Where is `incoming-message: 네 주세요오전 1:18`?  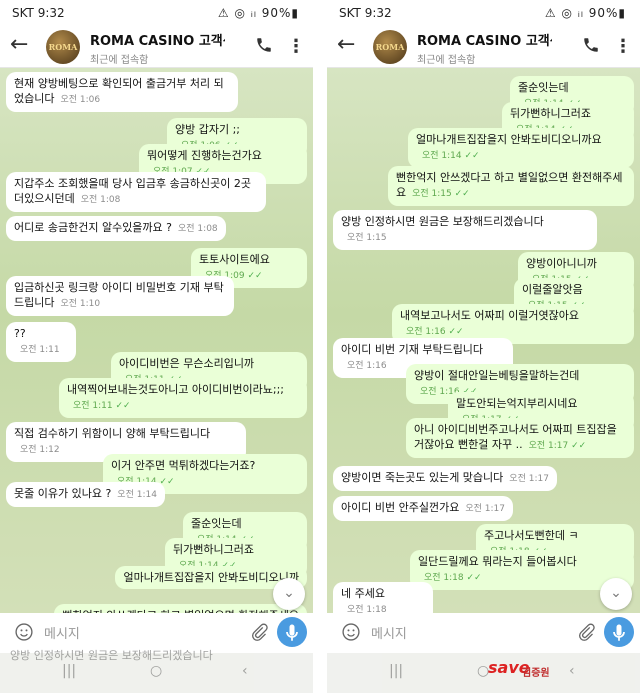 incoming-message: 네 주세요오전 1:18 is located at coordinates (383, 597).